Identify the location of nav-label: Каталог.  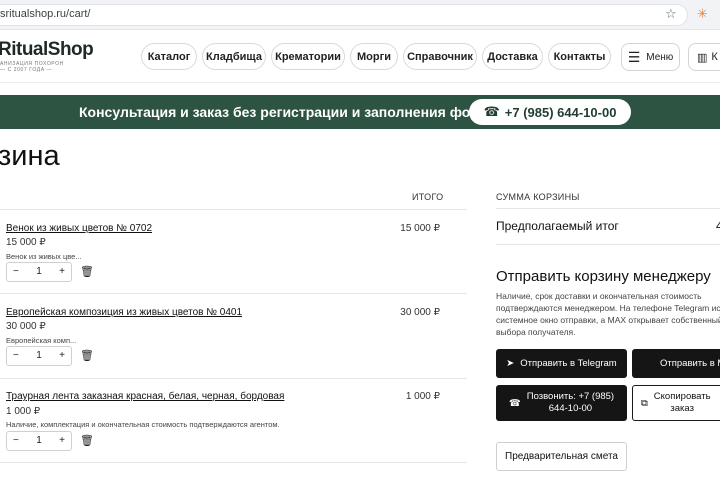
(169, 56).